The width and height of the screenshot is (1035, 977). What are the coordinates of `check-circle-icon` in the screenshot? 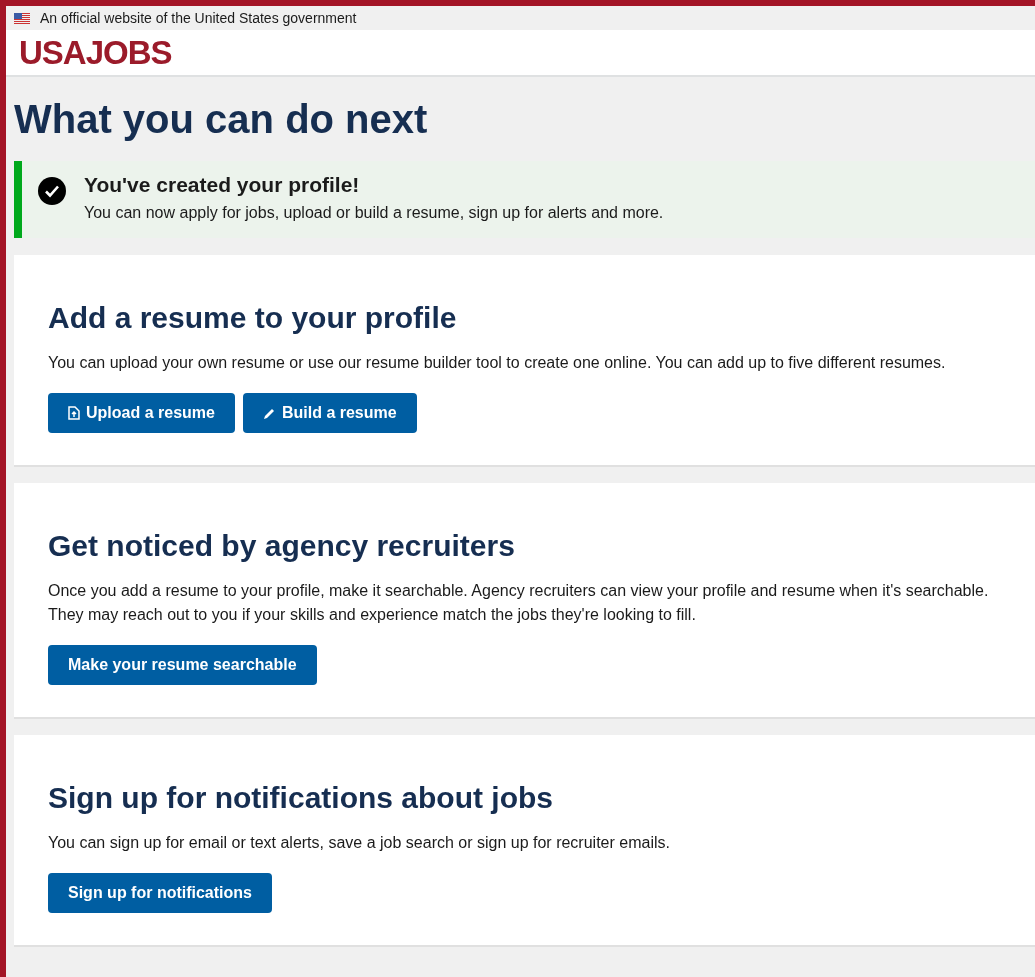 It's located at (52, 191).